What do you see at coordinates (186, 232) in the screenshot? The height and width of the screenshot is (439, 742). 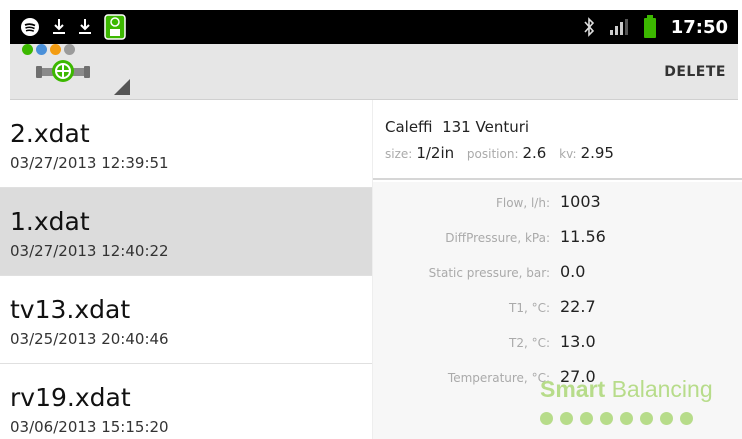 I see `file-item-selected: 1.xdat 03/27/2013 12:40:22` at bounding box center [186, 232].